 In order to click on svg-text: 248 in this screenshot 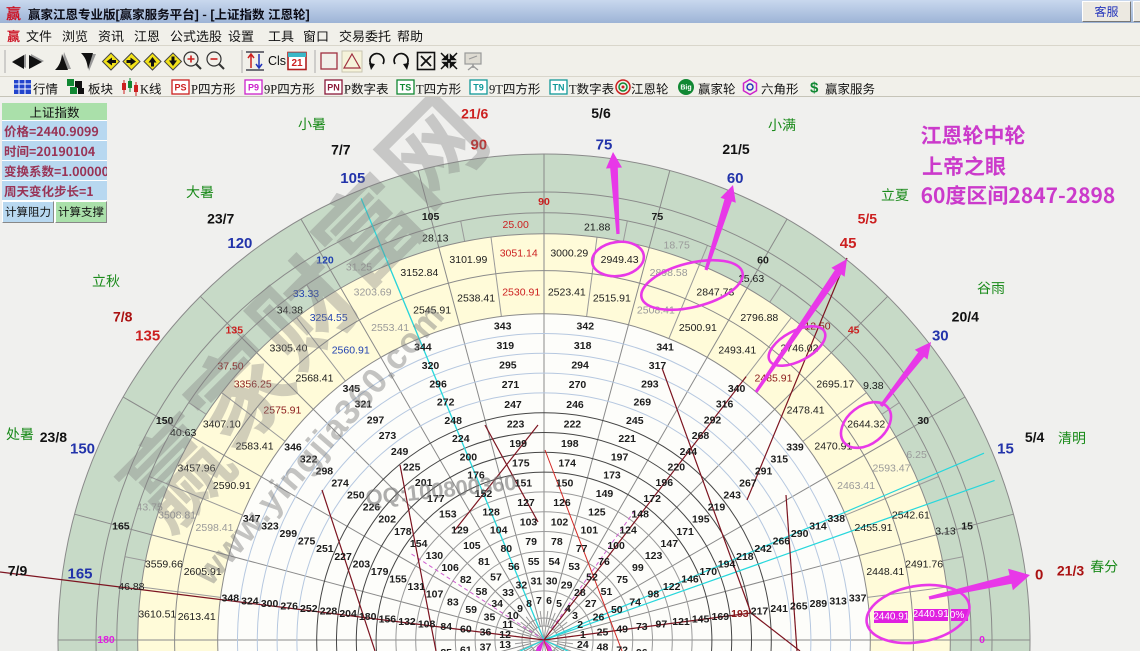, I will do `click(453, 421)`.